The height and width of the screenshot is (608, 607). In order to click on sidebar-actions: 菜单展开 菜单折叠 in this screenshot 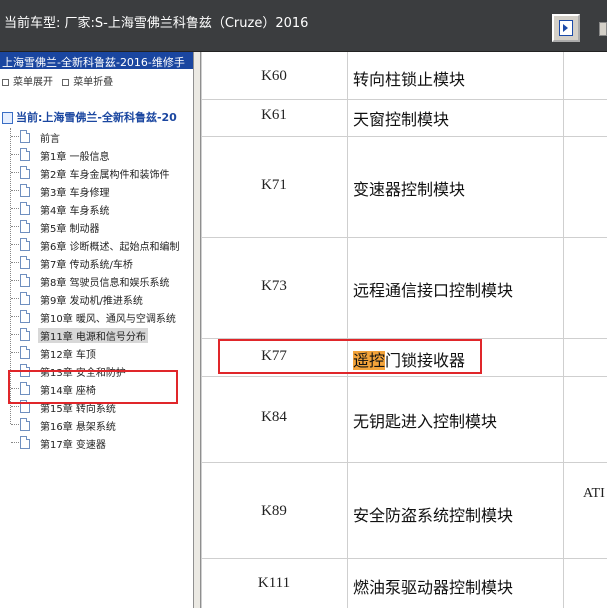, I will do `click(96, 79)`.